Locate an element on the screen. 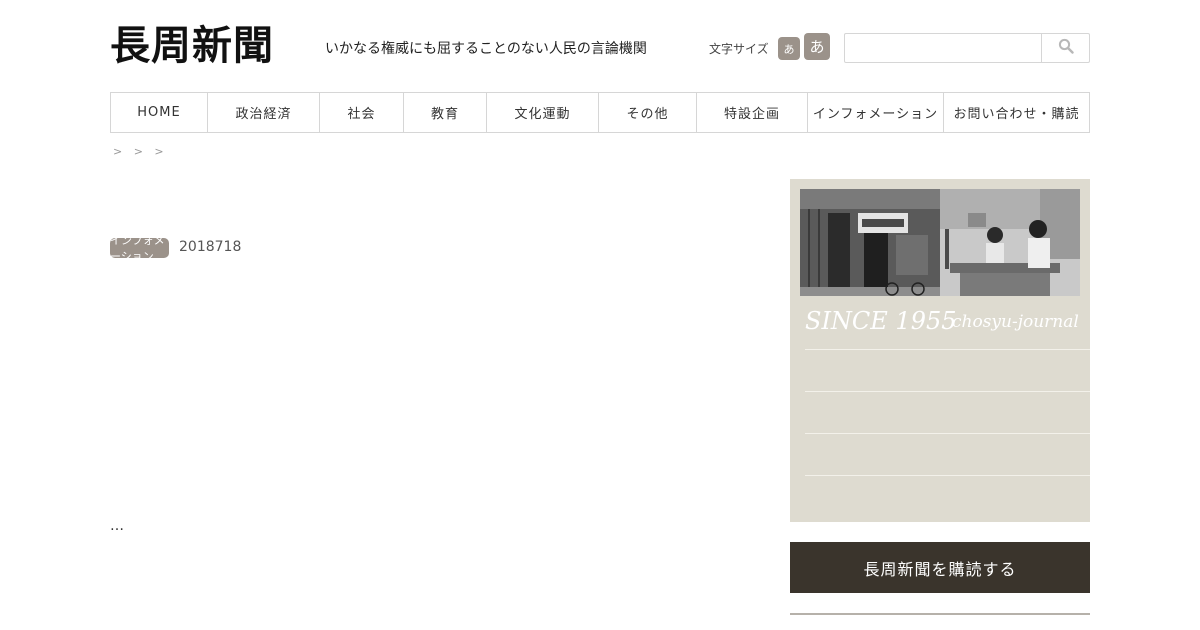 This screenshot has height=630, width=1200. search-button is located at coordinates (1065, 48).